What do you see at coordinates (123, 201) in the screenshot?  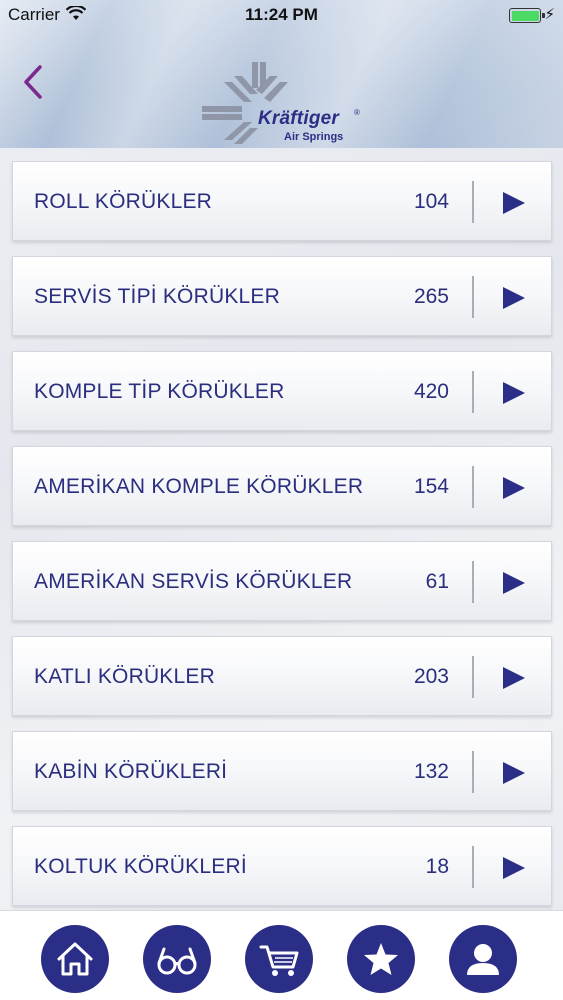 I see `category-label: ROLL KÖRÜKLER` at bounding box center [123, 201].